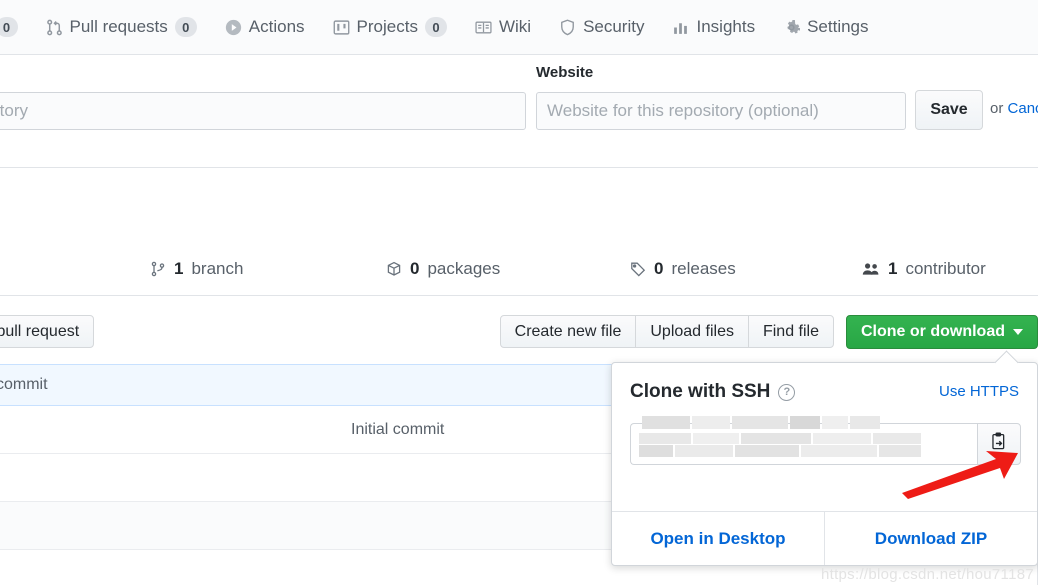 Image resolution: width=1038 pixels, height=585 pixels. Describe the element at coordinates (838, 26) in the screenshot. I see `nav-tab-settings-label: Settings` at that location.